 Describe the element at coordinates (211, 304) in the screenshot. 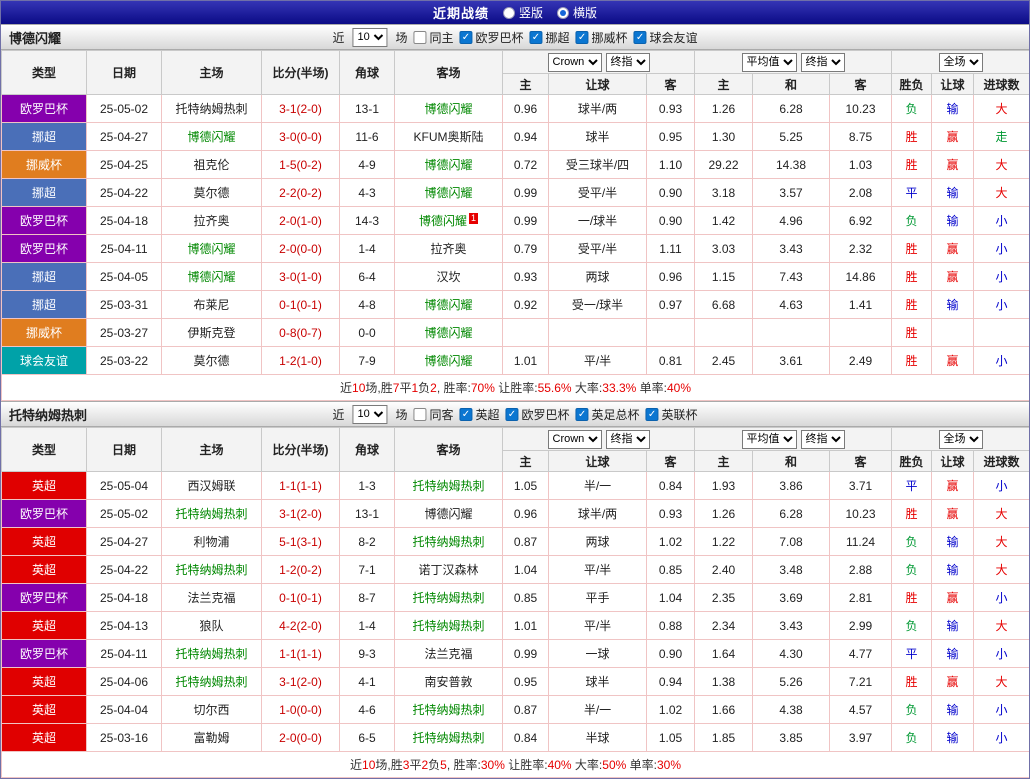

I see `home-team: 布莱尼` at that location.